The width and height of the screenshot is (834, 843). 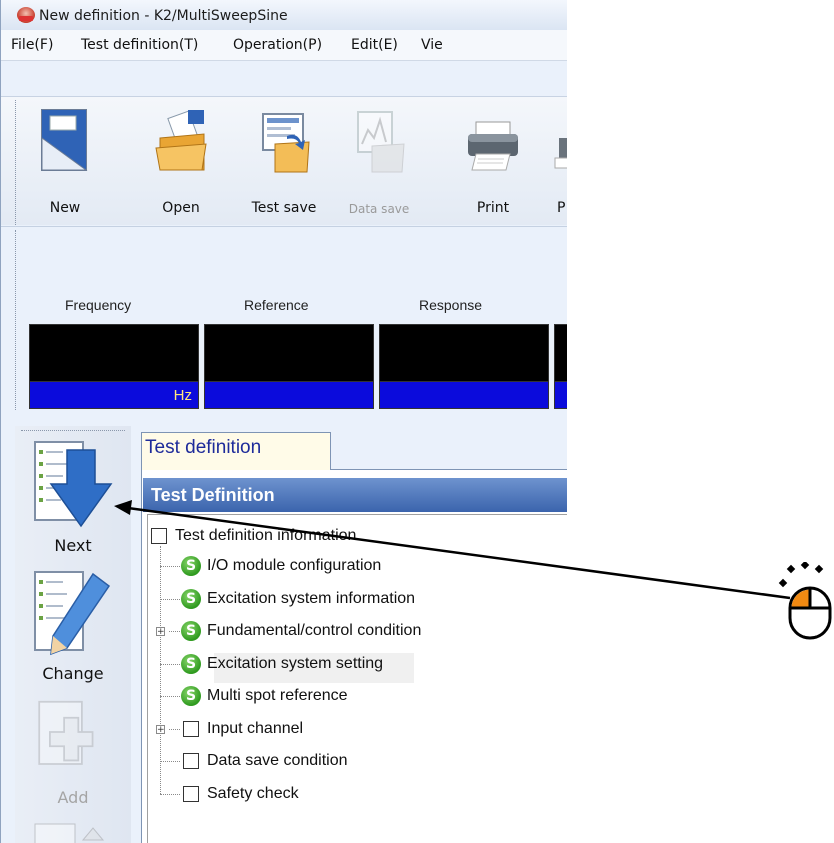 I want to click on open-button: Open, so click(x=181, y=162).